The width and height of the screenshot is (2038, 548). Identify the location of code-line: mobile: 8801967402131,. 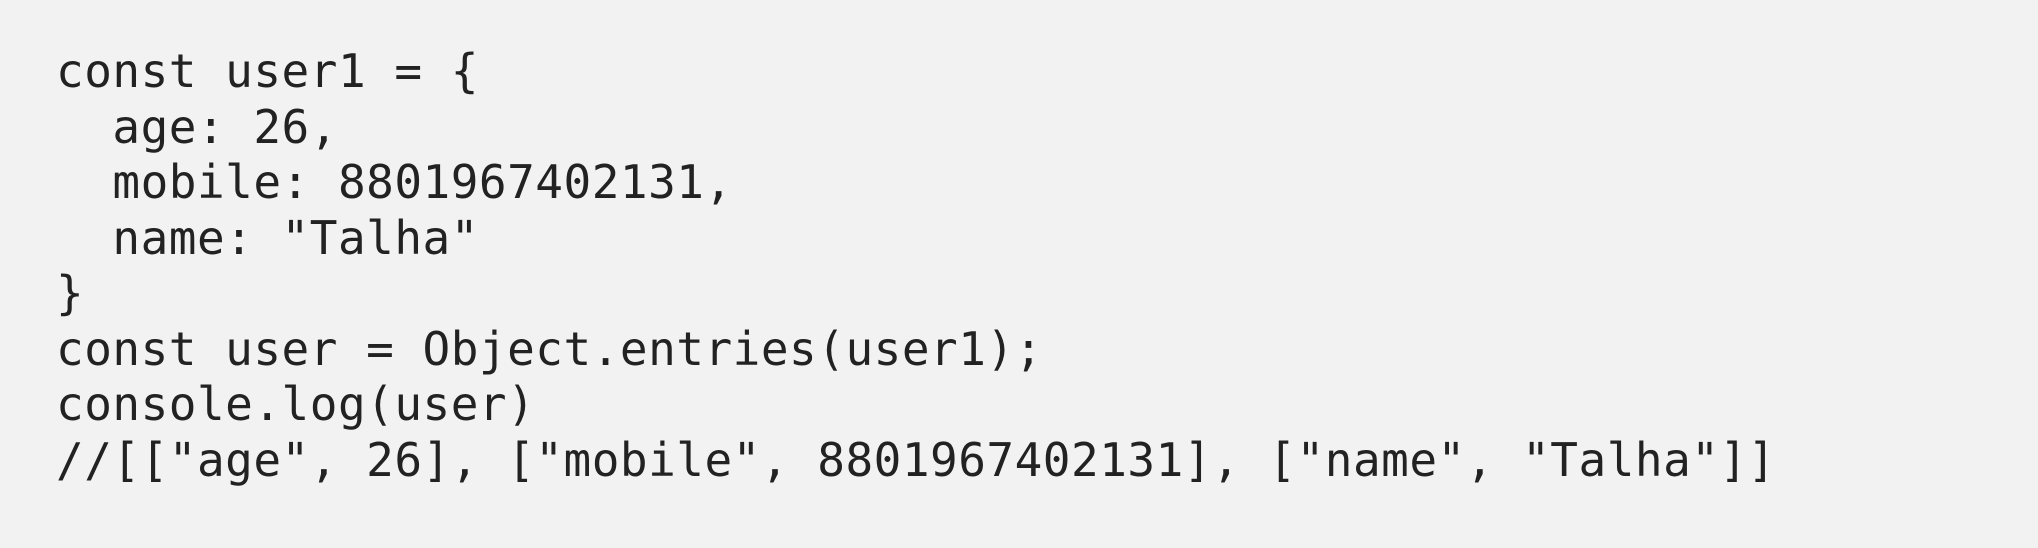
(394, 182).